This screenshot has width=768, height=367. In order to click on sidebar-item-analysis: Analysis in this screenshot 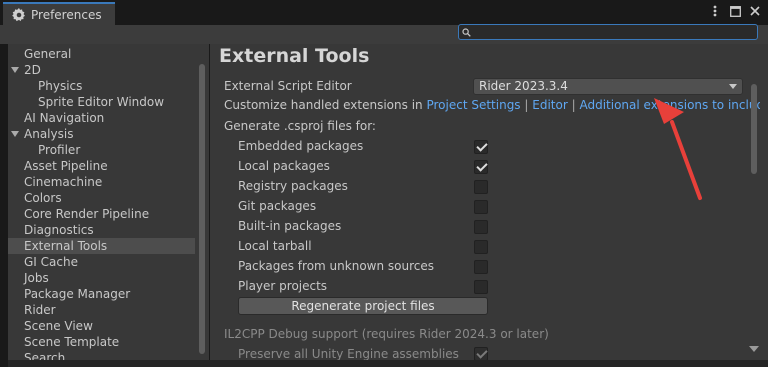, I will do `click(101, 134)`.